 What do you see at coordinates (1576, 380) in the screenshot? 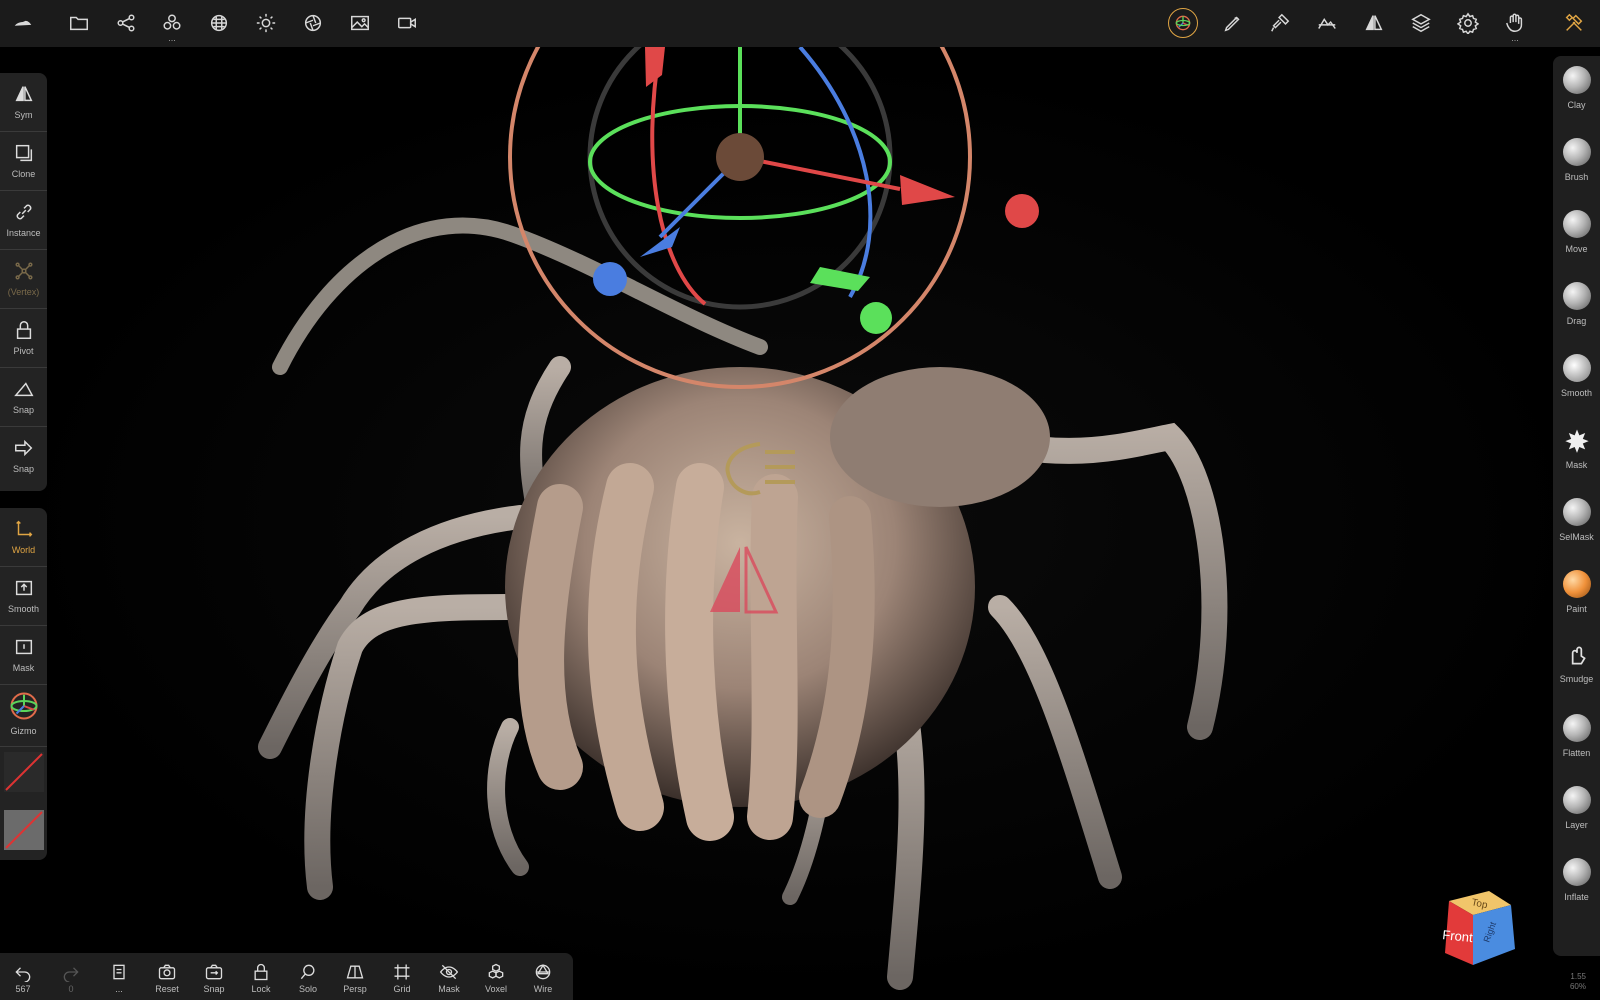
I see `brush-smooth: Smooth` at bounding box center [1576, 380].